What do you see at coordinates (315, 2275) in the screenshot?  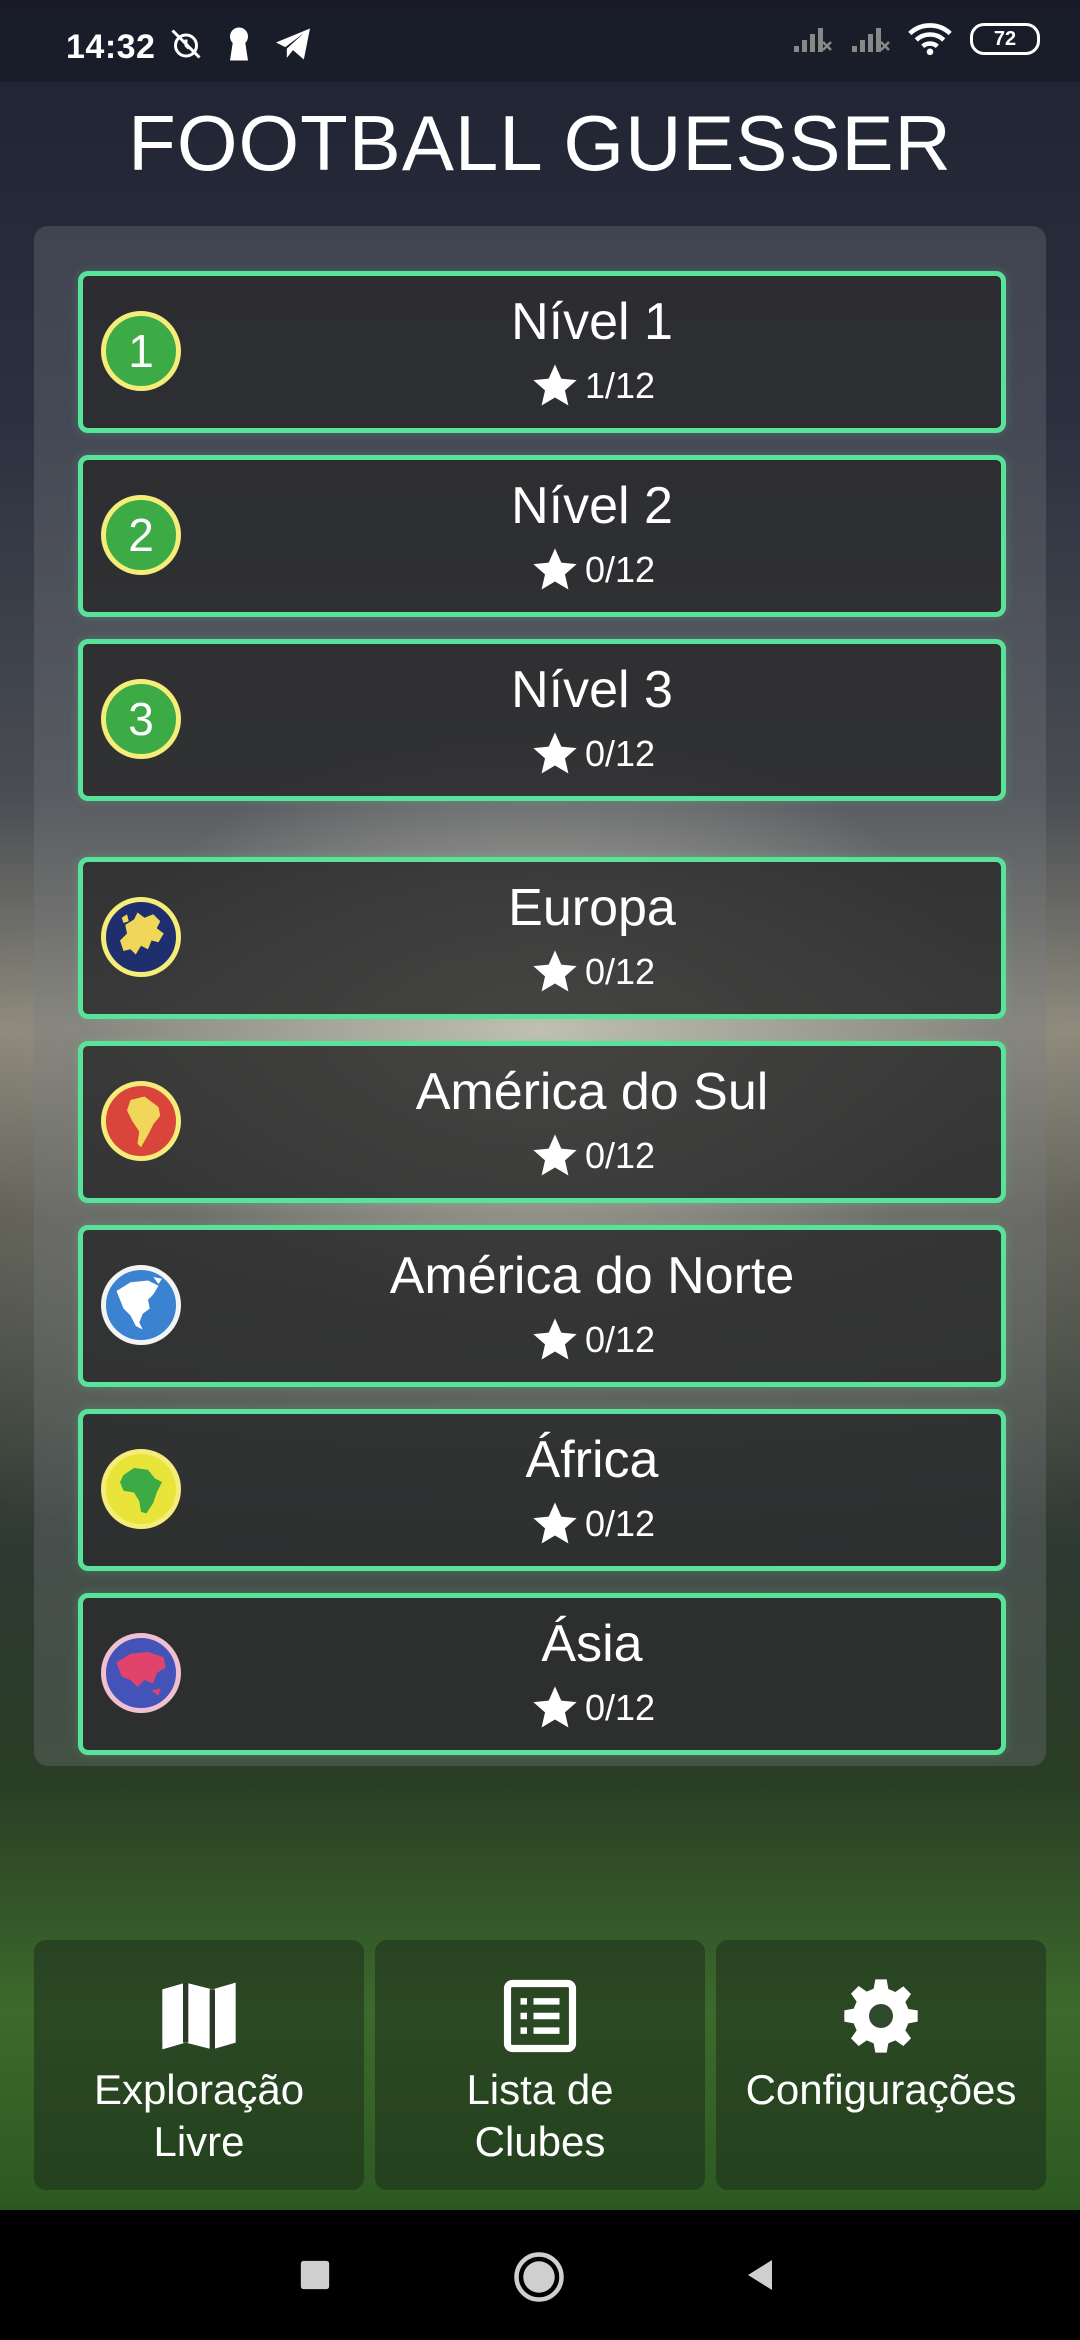 I see `recent-apps-icon` at bounding box center [315, 2275].